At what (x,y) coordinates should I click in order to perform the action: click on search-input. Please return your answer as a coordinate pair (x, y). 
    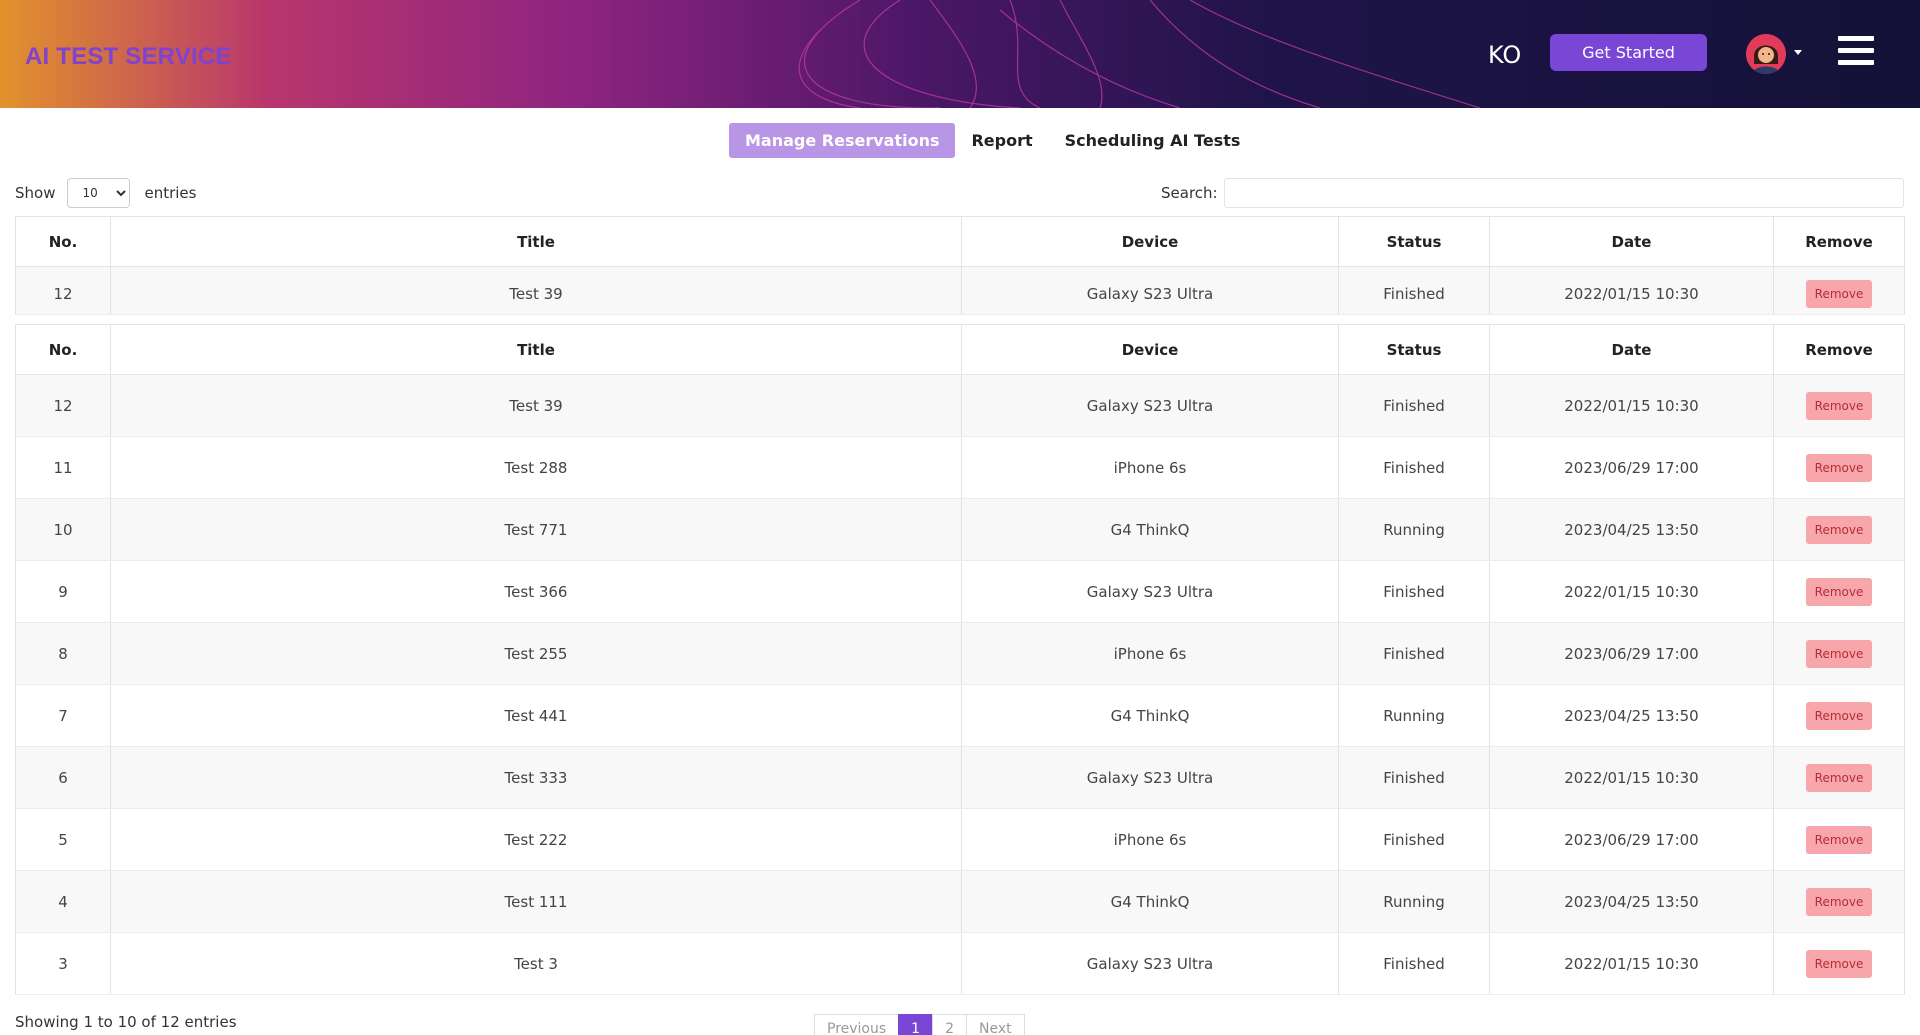
    Looking at the image, I should click on (1563, 193).